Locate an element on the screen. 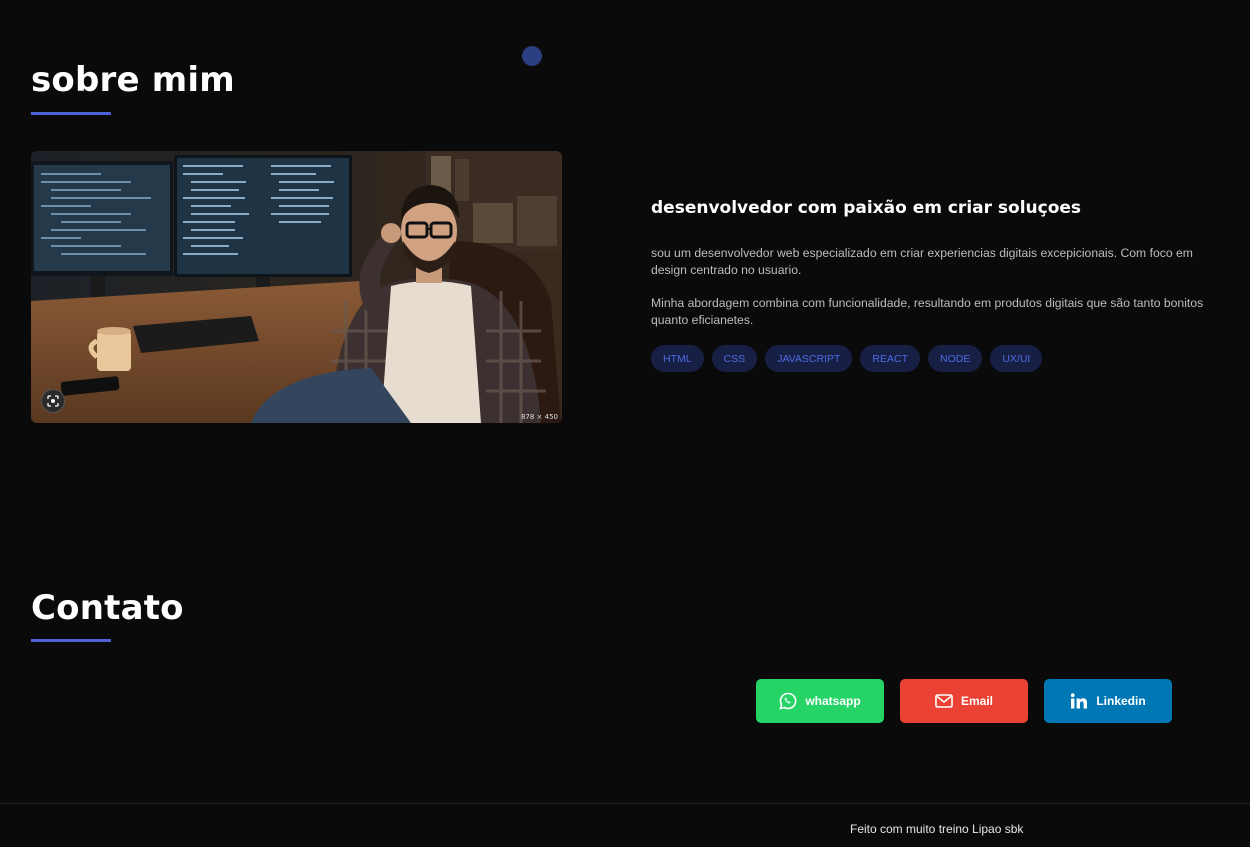  about-title-underline is located at coordinates (71, 113).